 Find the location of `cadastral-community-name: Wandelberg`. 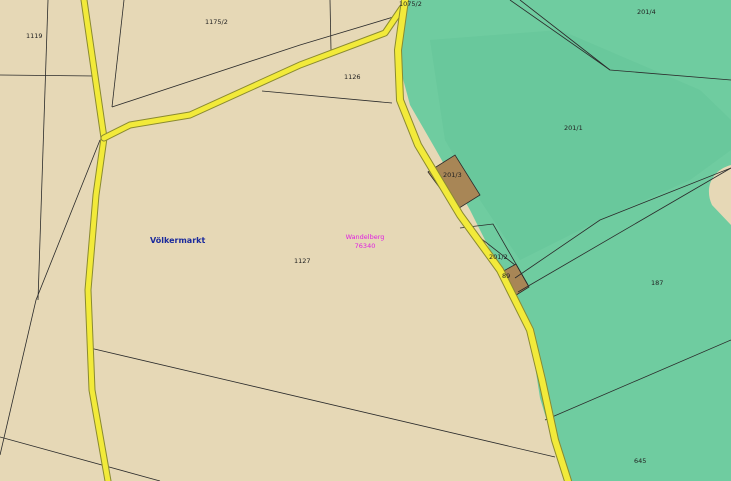

cadastral-community-name: Wandelberg is located at coordinates (365, 237).